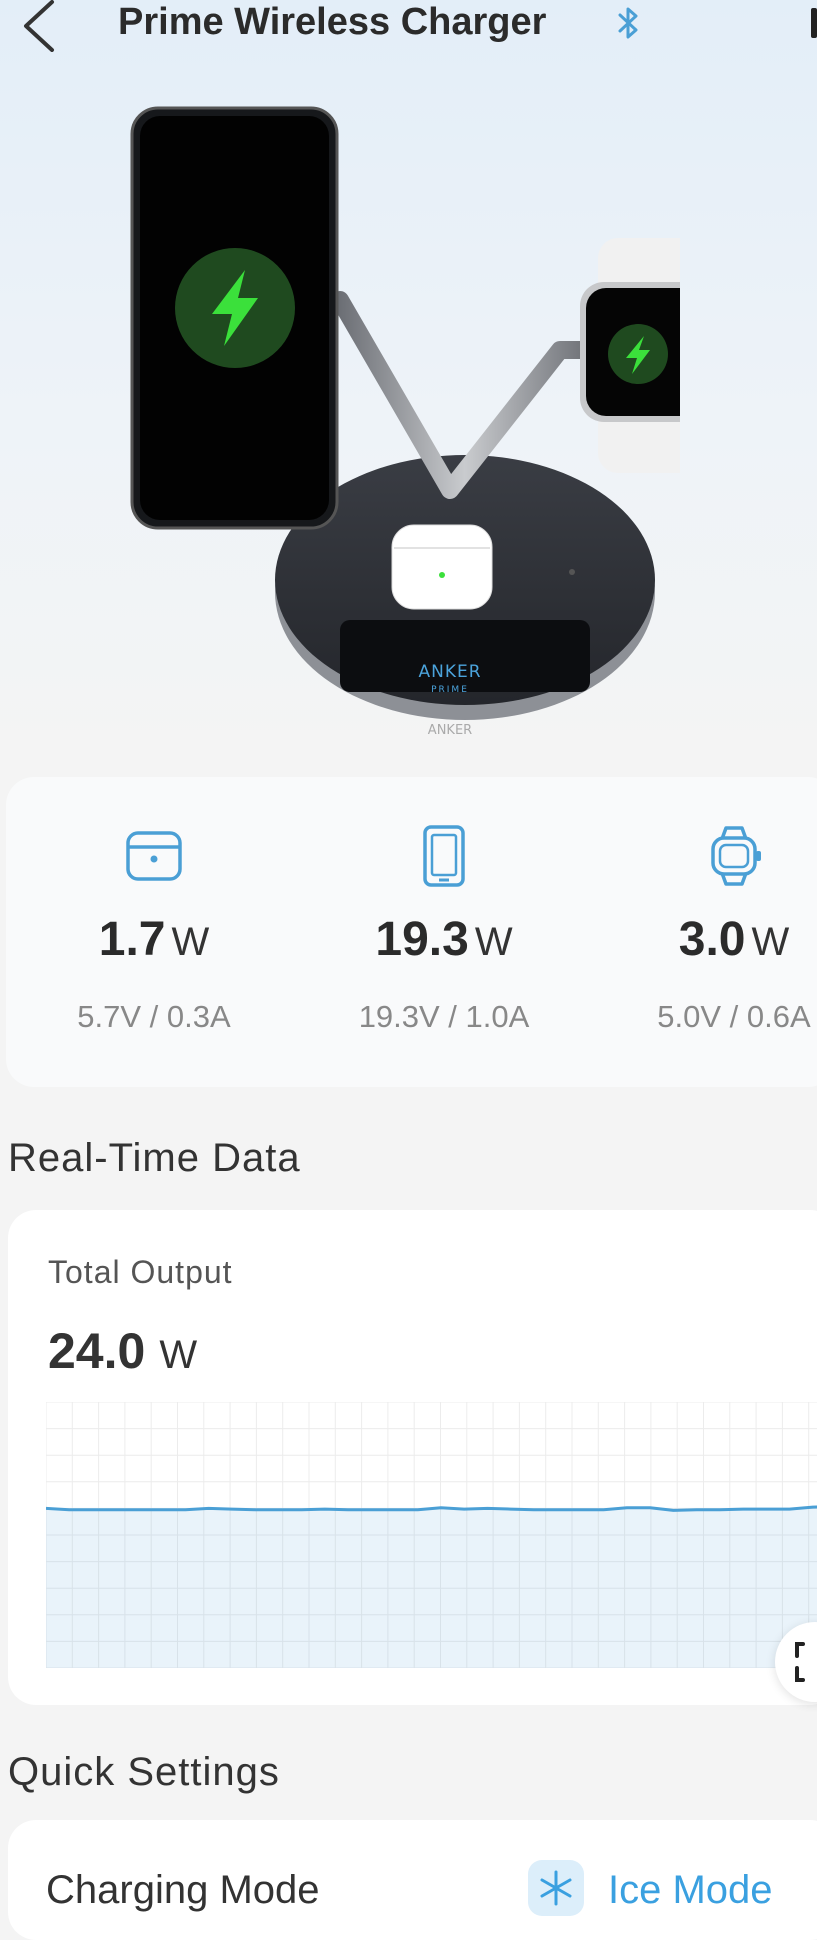 This screenshot has height=1940, width=817. I want to click on chart-series-line, so click(431, 1508).